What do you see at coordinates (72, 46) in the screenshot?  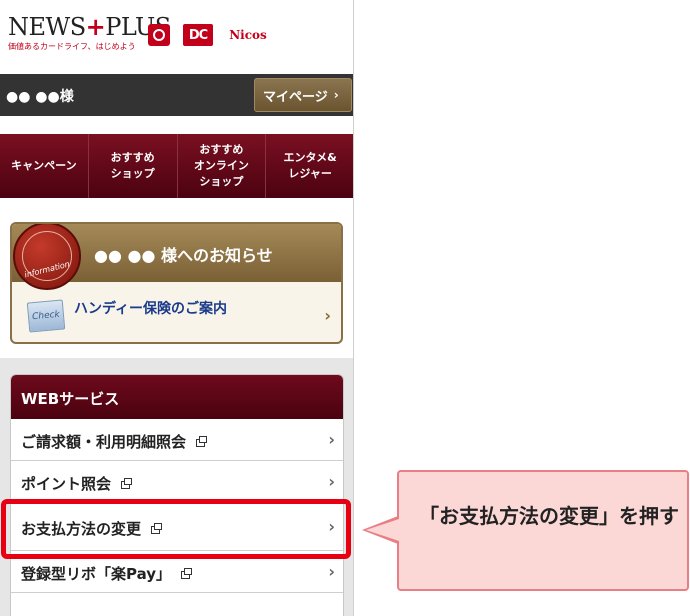 I see `logo-tagline: 価値あるカードライフ、はじめよう` at bounding box center [72, 46].